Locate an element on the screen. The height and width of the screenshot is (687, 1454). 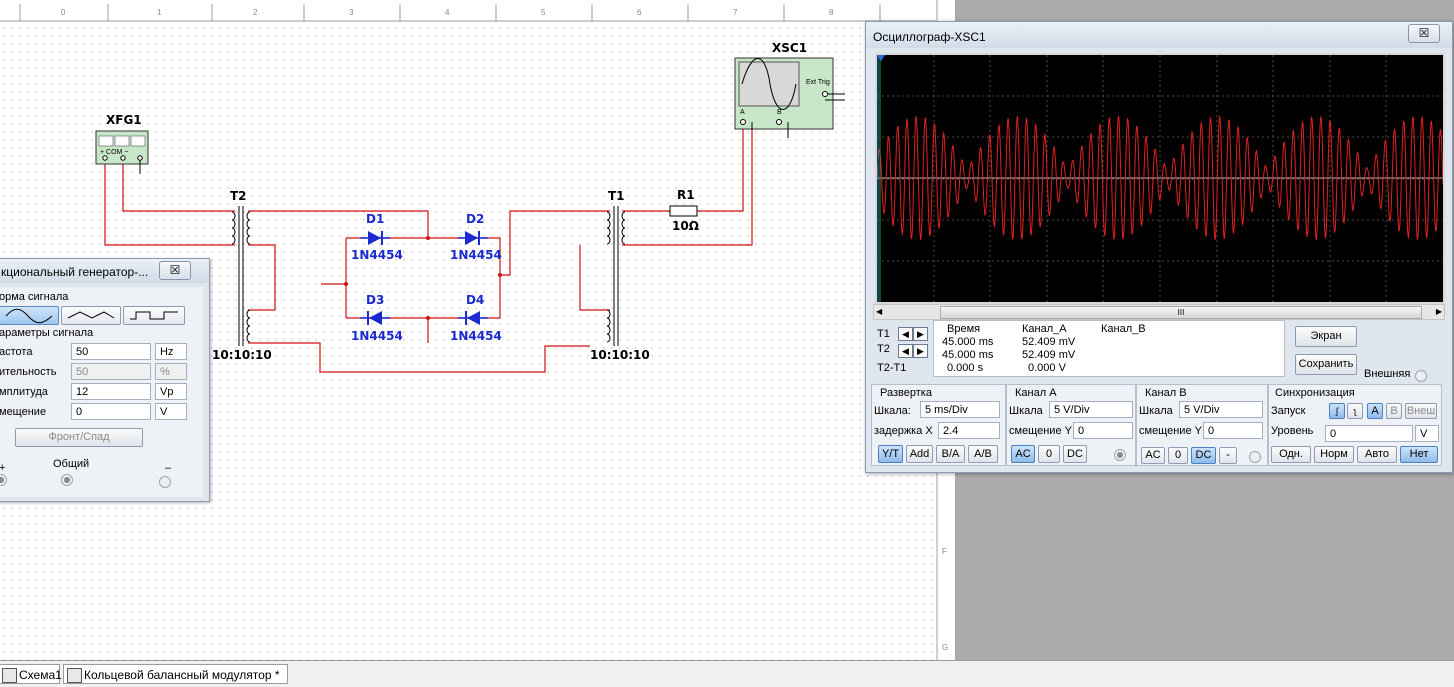
rise-fall-button: Фронт/Спад is located at coordinates (79, 437).